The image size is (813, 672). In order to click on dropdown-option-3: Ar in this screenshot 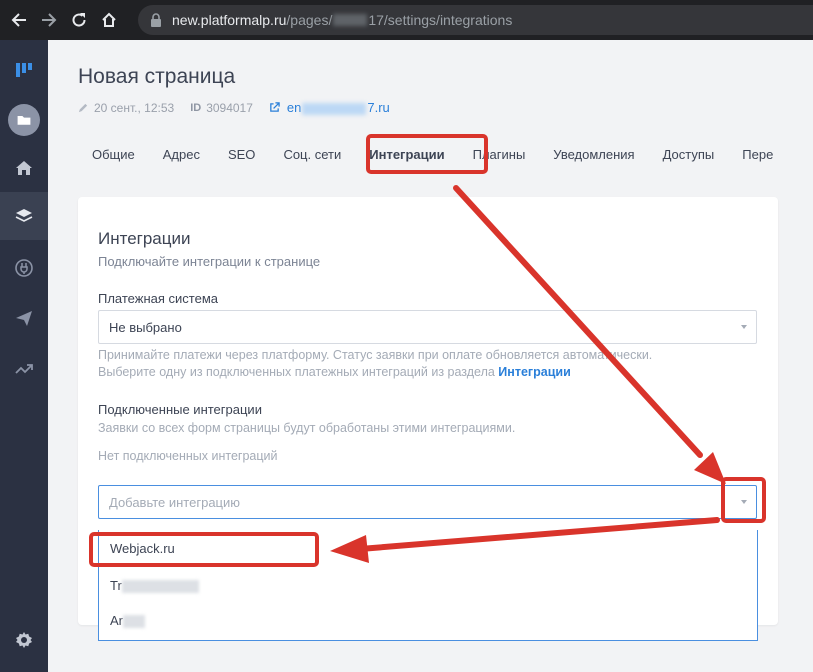, I will do `click(127, 621)`.